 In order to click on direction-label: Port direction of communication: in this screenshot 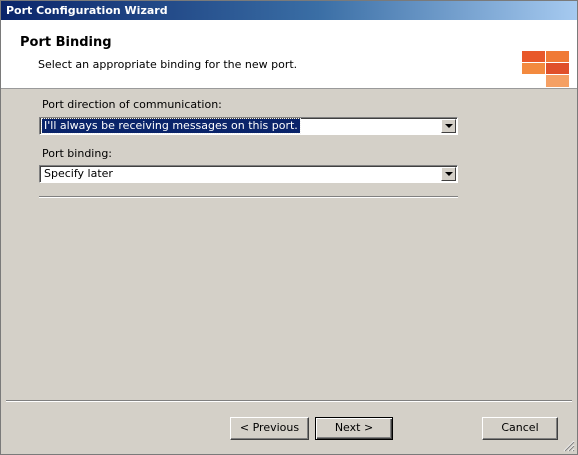, I will do `click(132, 104)`.